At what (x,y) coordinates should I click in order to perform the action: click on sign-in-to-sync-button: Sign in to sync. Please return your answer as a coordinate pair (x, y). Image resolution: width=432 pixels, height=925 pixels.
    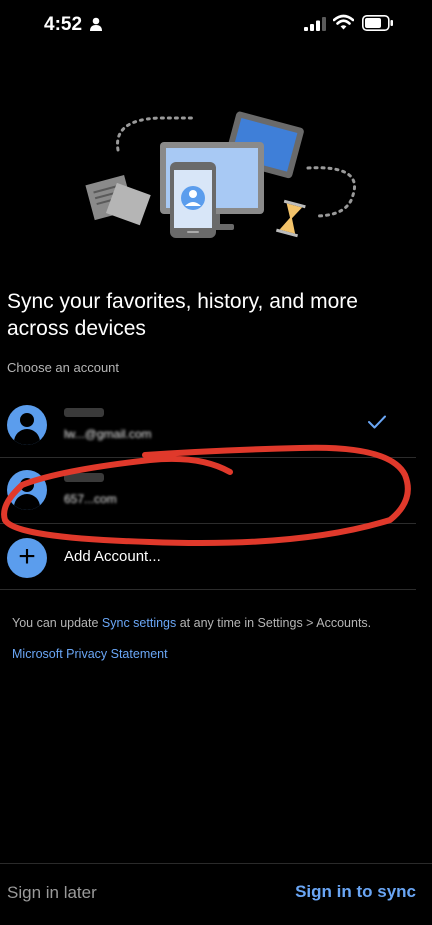
    Looking at the image, I should click on (355, 892).